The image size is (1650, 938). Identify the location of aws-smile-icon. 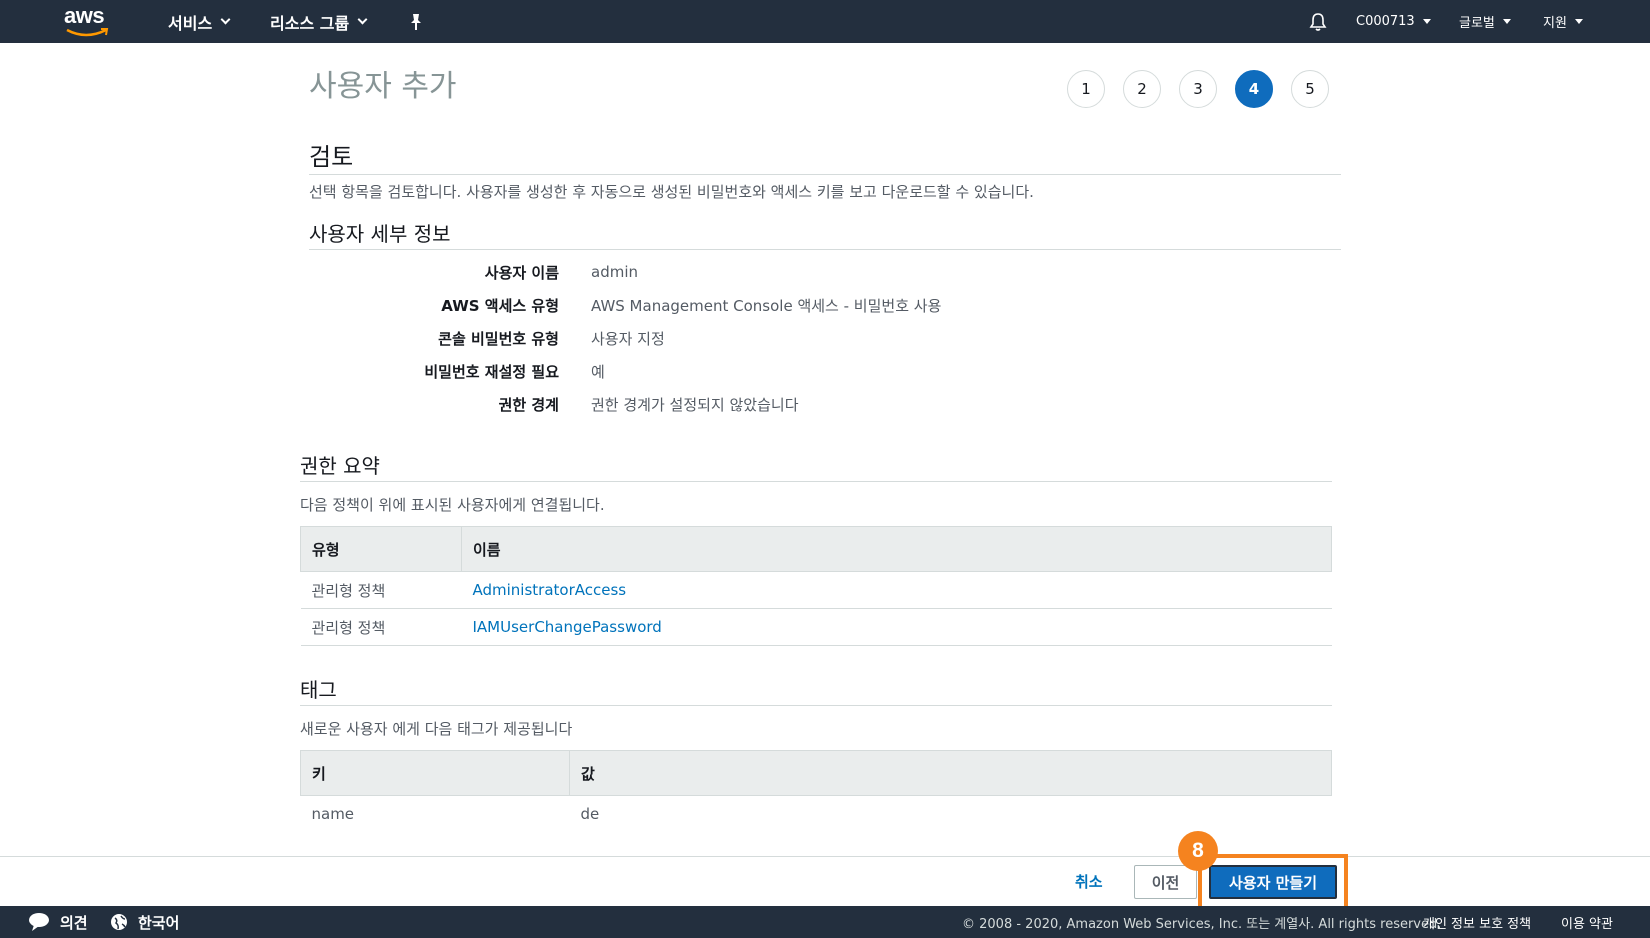
(87, 32).